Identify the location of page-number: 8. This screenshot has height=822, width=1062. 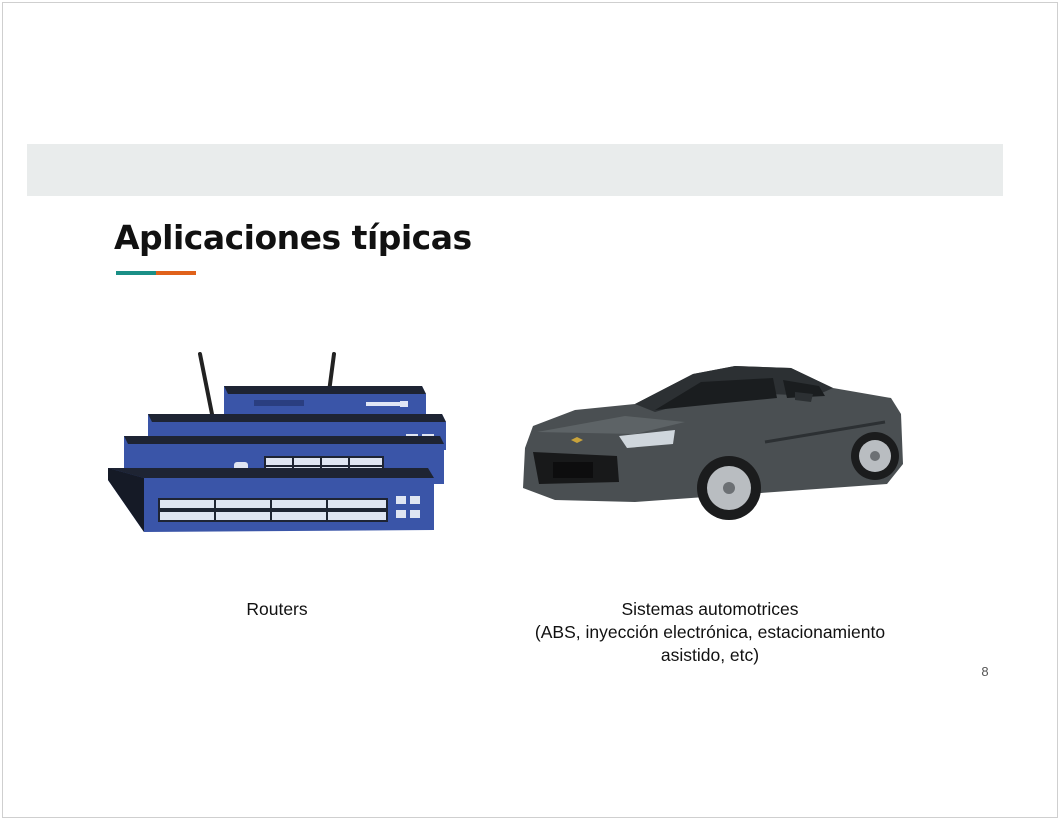
(985, 671).